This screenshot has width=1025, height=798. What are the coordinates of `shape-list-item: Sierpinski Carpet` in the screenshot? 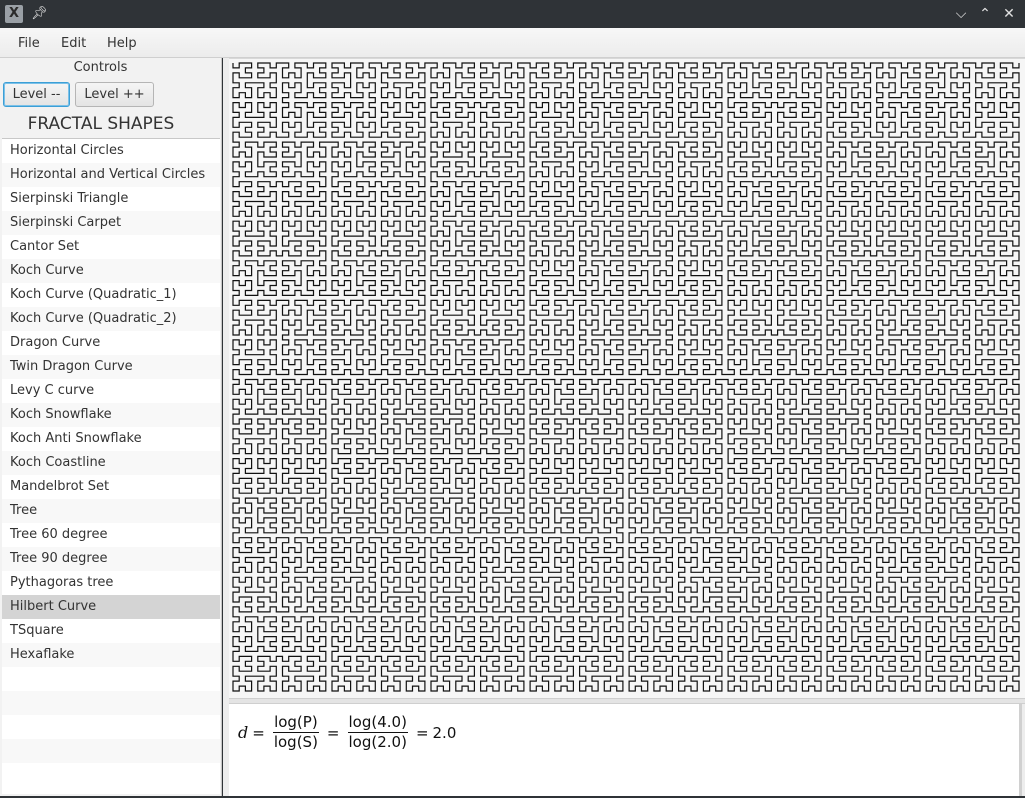 It's located at (111, 223).